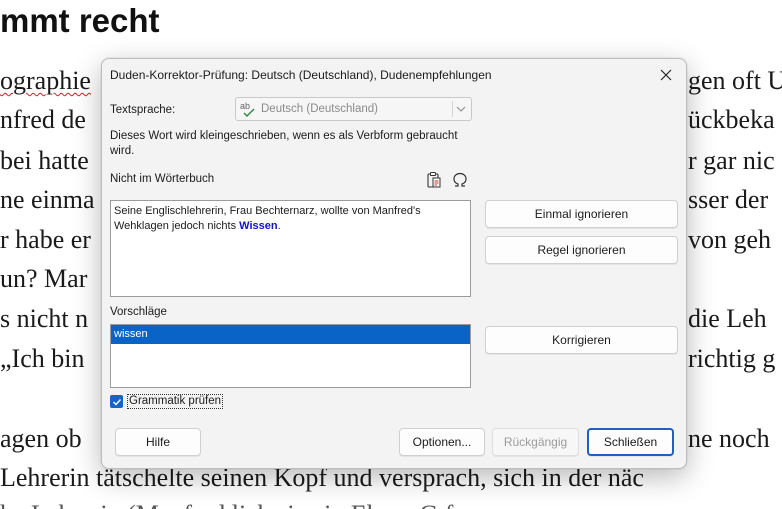 The image size is (782, 509). I want to click on language-select: ab Deutsch (Deutschland), so click(353, 109).